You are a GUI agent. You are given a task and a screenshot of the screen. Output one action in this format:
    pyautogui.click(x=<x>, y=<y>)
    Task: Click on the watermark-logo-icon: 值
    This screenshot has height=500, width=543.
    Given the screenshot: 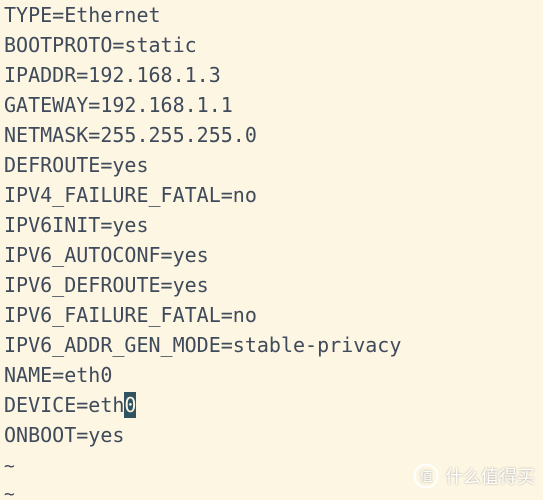 What is the action you would take?
    pyautogui.click(x=426, y=476)
    